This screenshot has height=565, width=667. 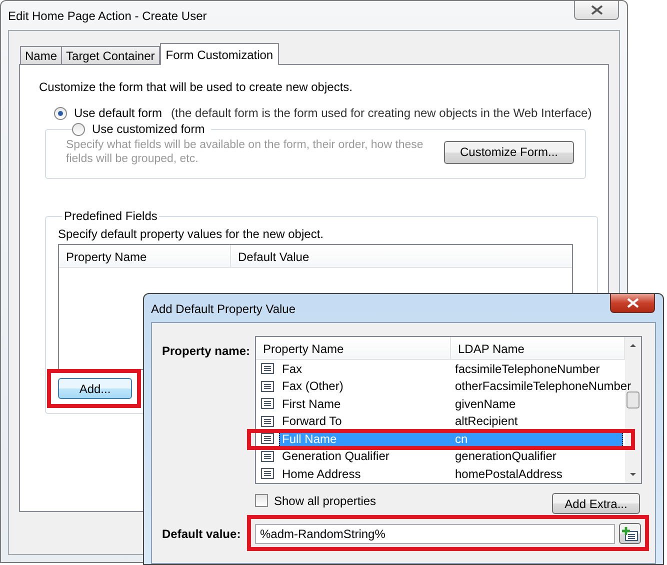 What do you see at coordinates (111, 216) in the screenshot?
I see `group-title: Predefined Fields` at bounding box center [111, 216].